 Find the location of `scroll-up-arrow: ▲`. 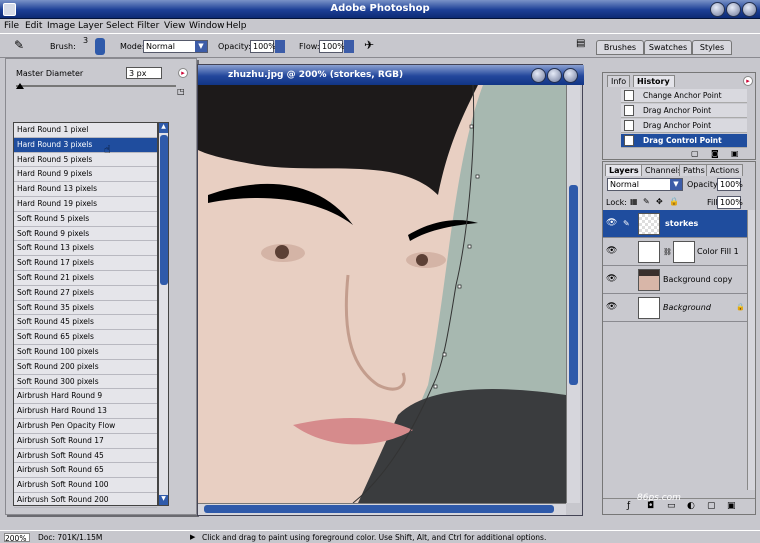

scroll-up-arrow: ▲ is located at coordinates (163, 128).